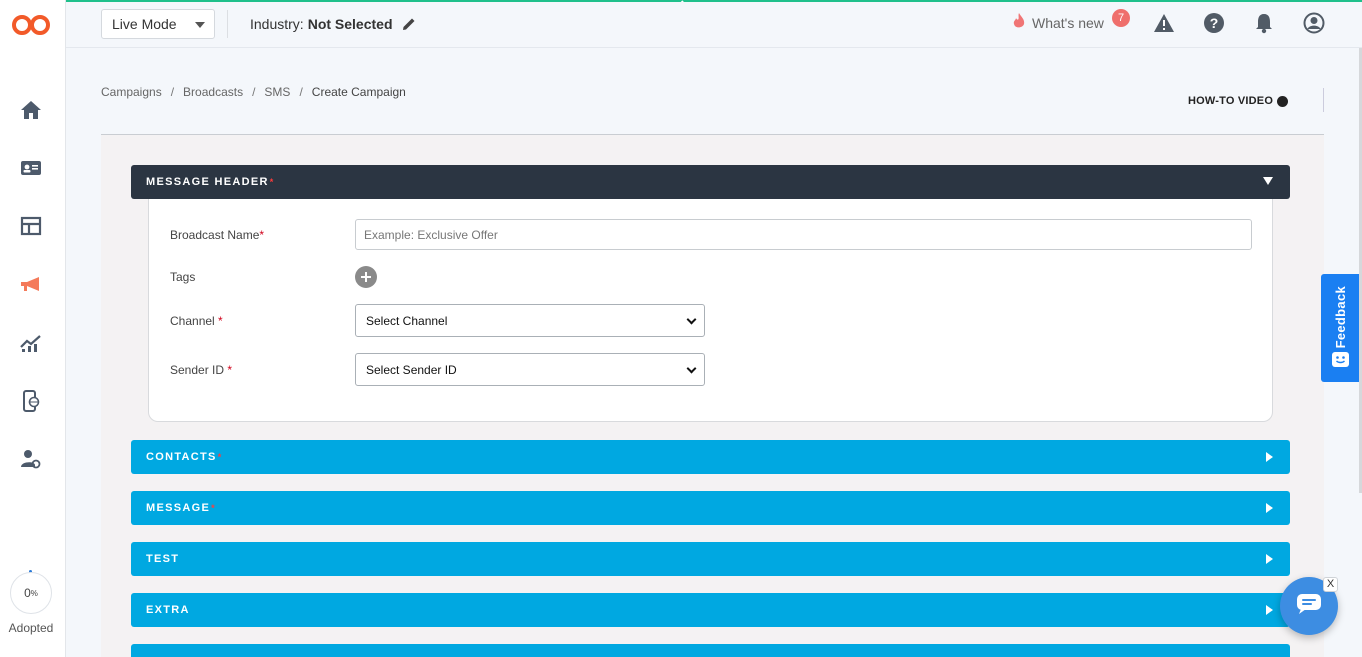 The image size is (1362, 657). What do you see at coordinates (144, 24) in the screenshot?
I see `mode-select-value: Live Mode` at bounding box center [144, 24].